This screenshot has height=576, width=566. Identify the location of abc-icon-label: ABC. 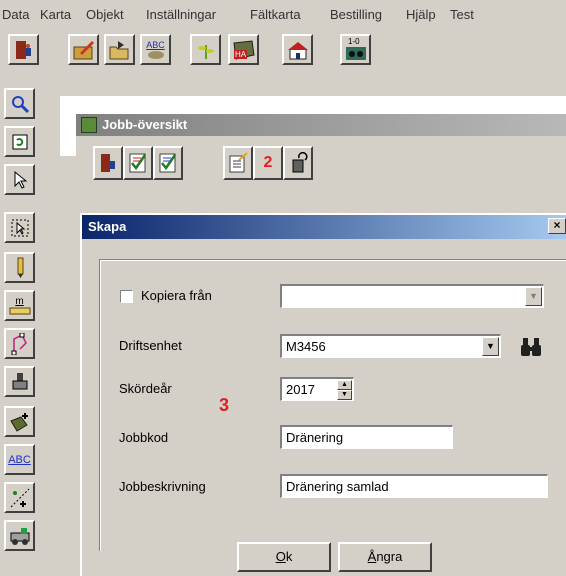
(155, 44).